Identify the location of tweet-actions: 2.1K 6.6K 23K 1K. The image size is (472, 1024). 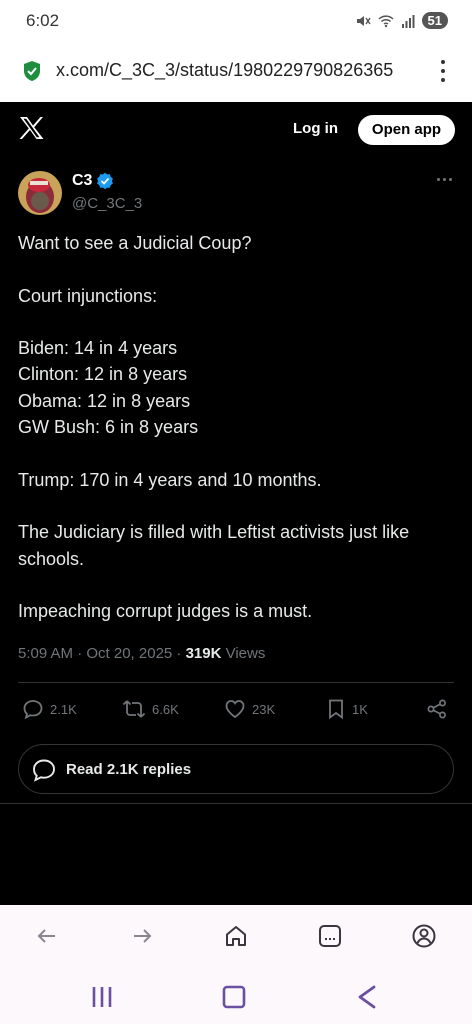
(237, 710).